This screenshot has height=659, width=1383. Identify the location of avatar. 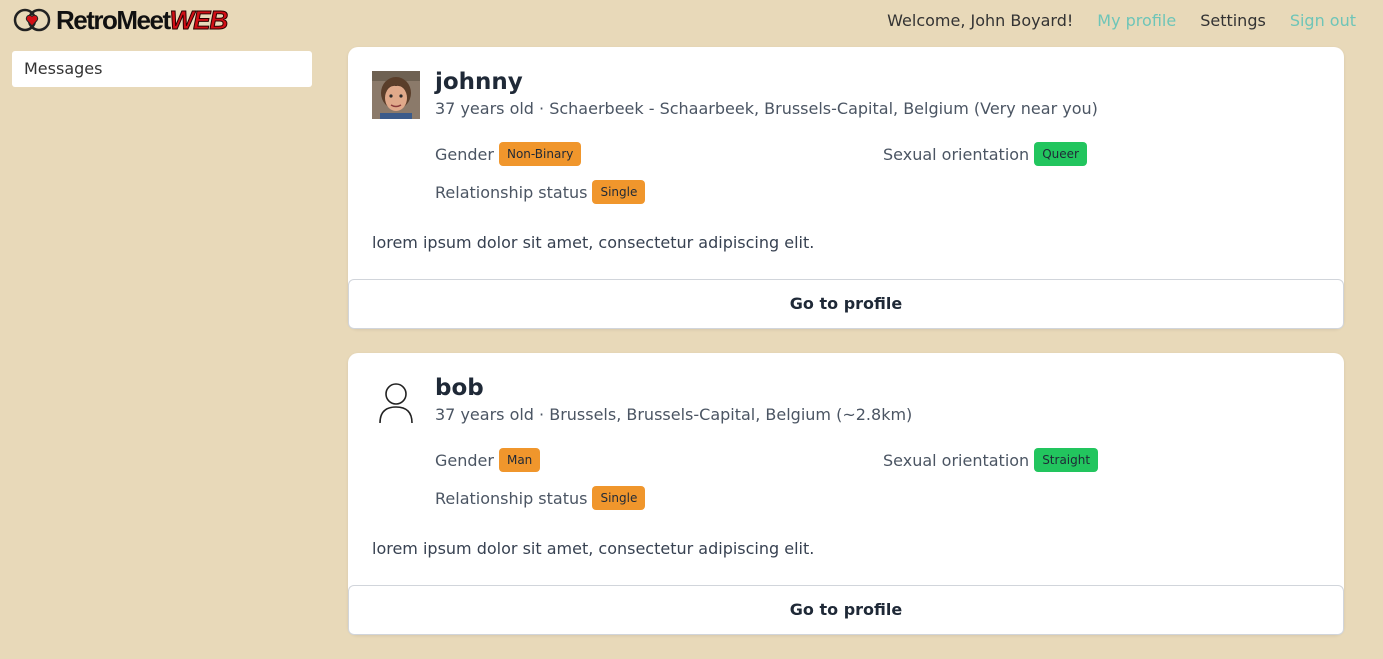
(396, 95).